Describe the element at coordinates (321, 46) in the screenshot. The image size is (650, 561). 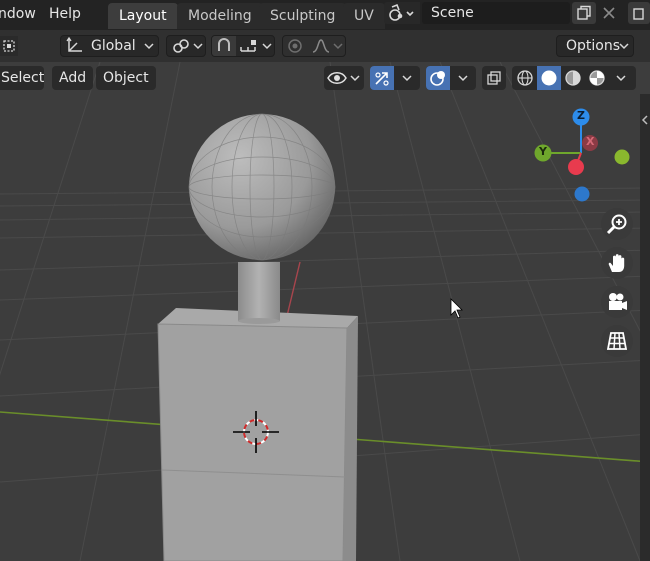
I see `falloff-icon` at that location.